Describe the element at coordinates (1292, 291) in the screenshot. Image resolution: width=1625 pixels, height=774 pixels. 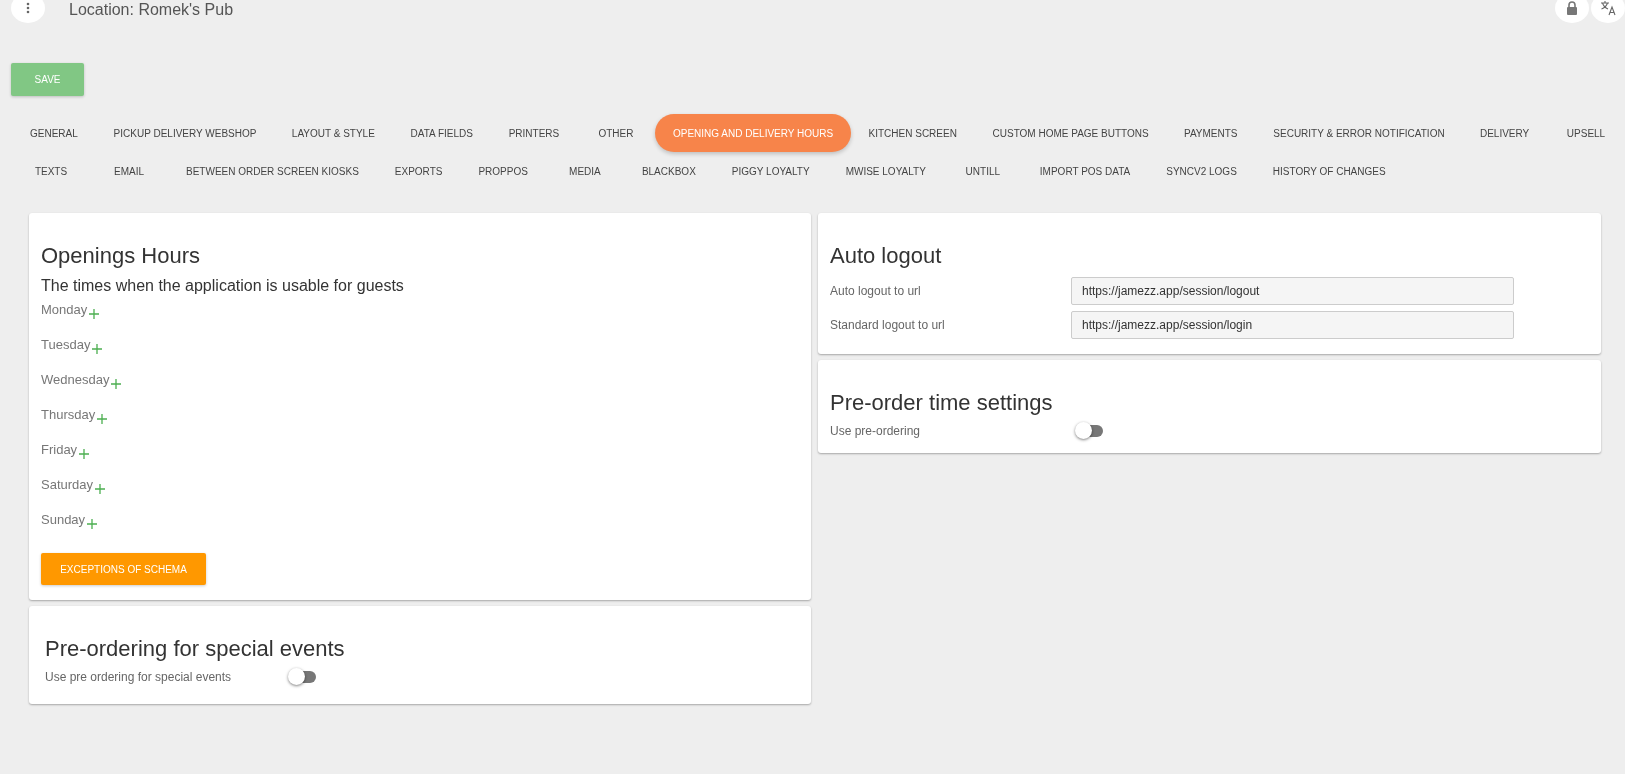
I see `url-input: https://jamezz.app/session/logout` at that location.